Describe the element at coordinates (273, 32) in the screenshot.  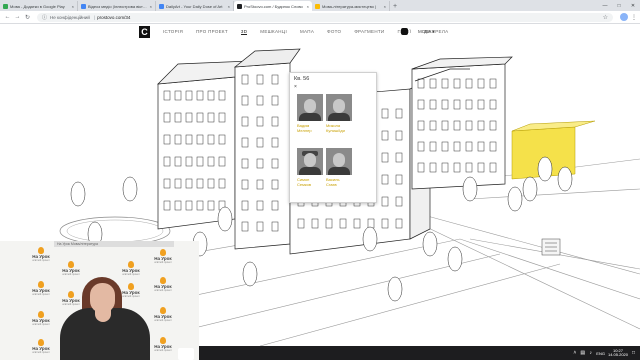
I see `nav-item: МЕШКАНЦІ` at that location.